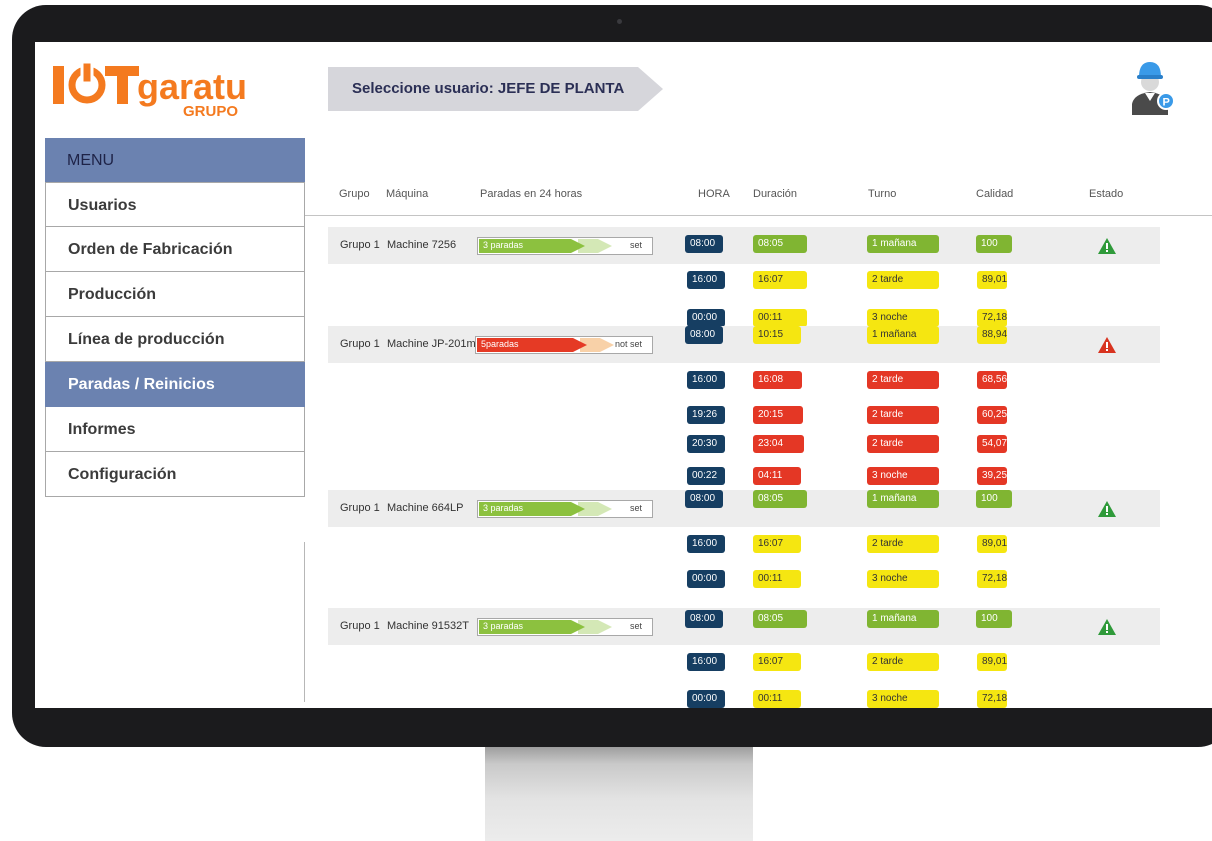 This screenshot has height=841, width=1212. I want to click on duracion-cell: 23:04, so click(778, 444).